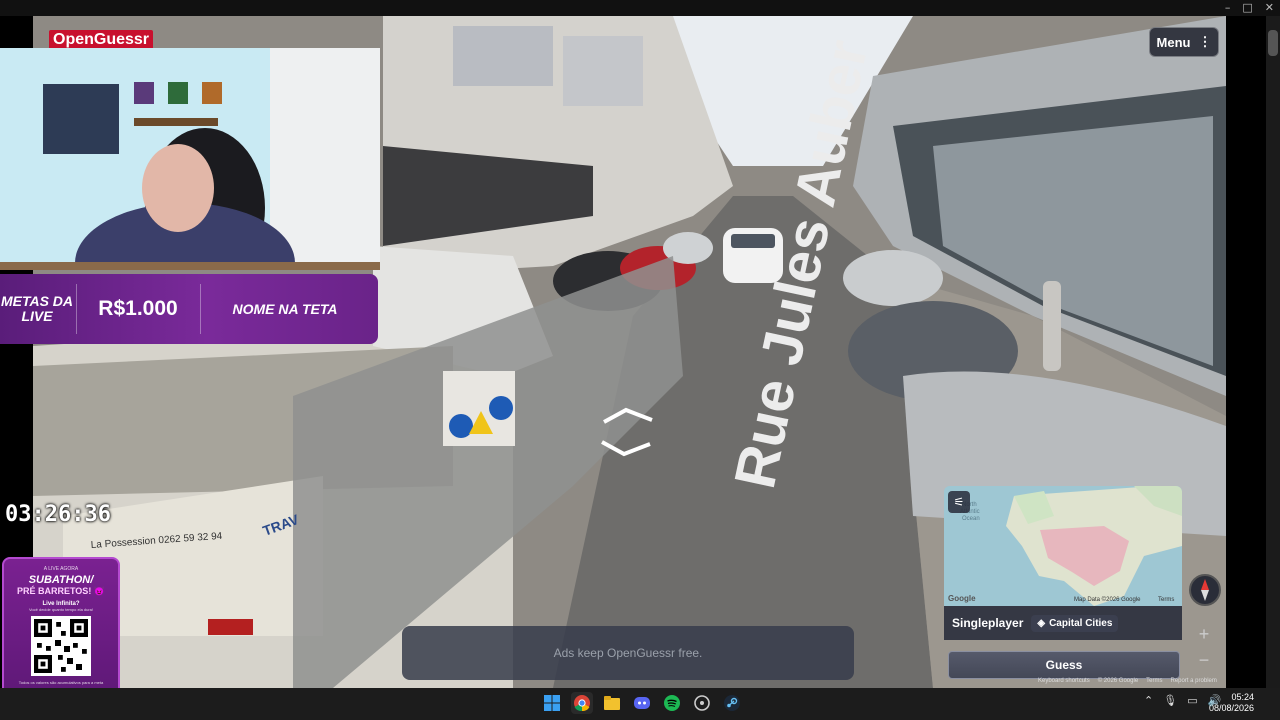 The width and height of the screenshot is (1280, 720). I want to click on game-mode-label: Singleplayer, so click(988, 623).